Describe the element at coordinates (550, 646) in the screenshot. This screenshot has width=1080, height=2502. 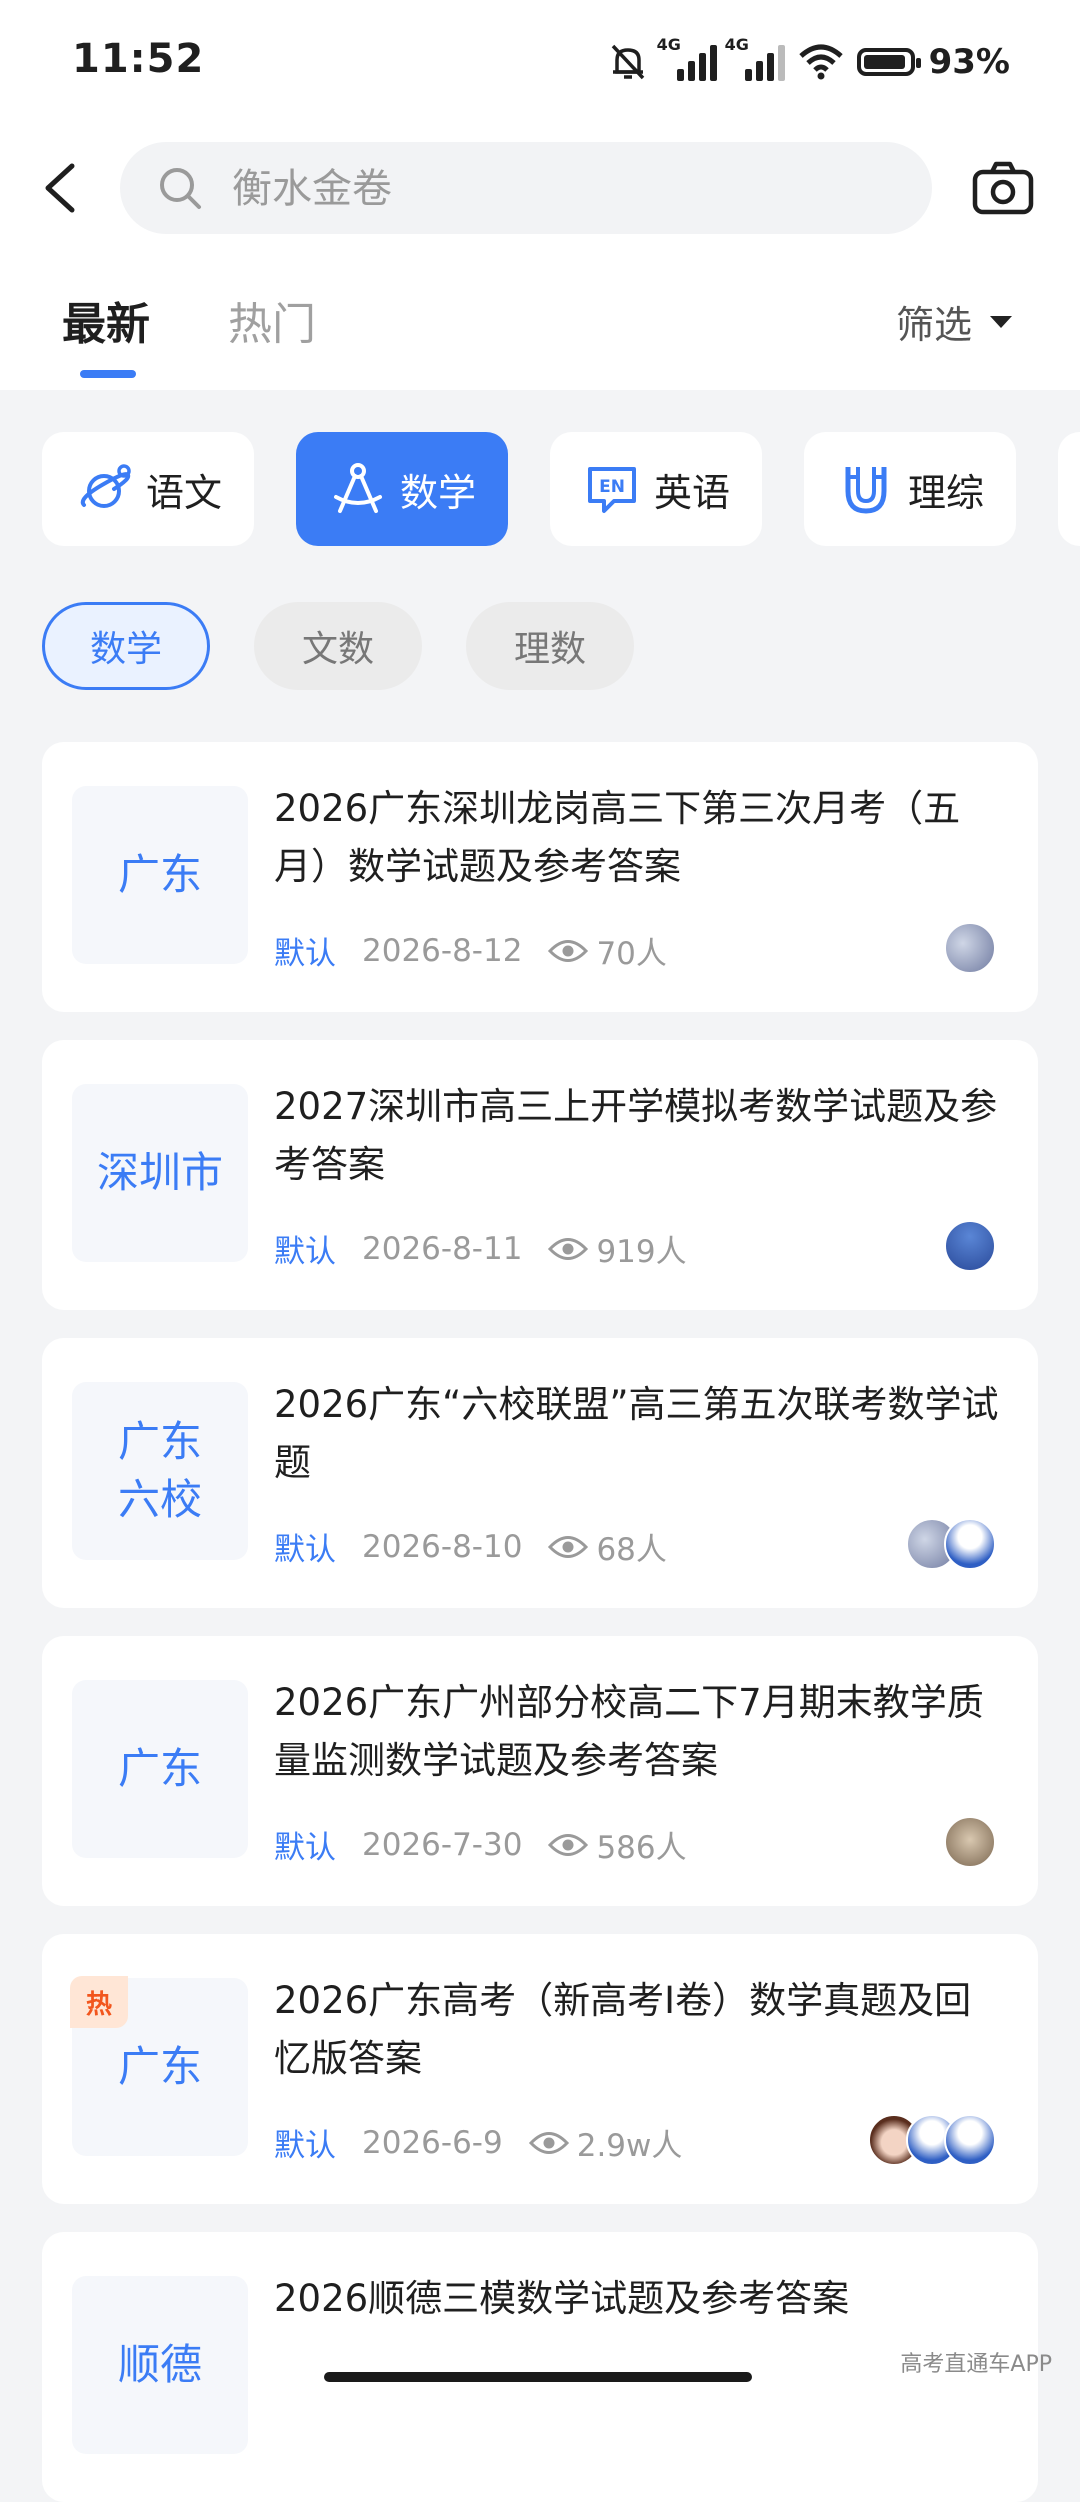
I see `subfilter-science-math: 理数` at that location.